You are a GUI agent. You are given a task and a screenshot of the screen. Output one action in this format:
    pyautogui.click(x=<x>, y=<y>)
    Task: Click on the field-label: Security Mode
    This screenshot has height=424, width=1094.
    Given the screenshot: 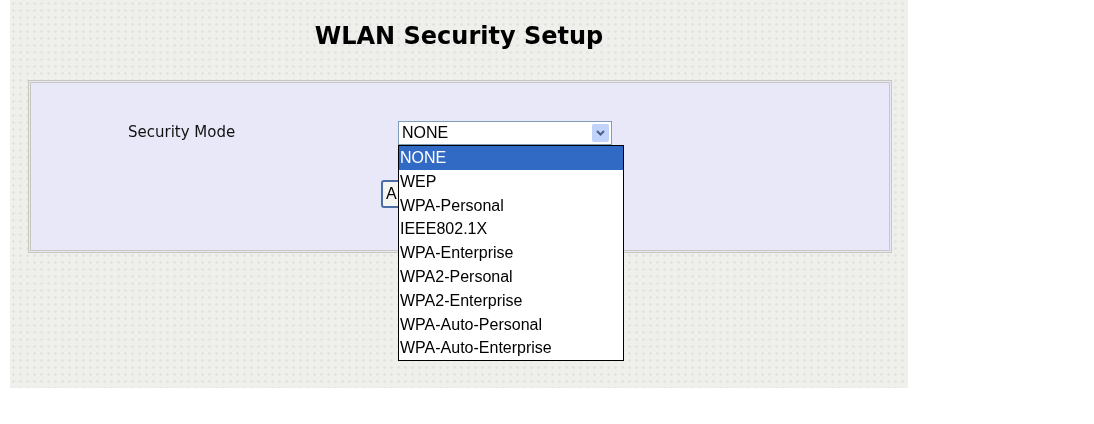 What is the action you would take?
    pyautogui.click(x=182, y=132)
    